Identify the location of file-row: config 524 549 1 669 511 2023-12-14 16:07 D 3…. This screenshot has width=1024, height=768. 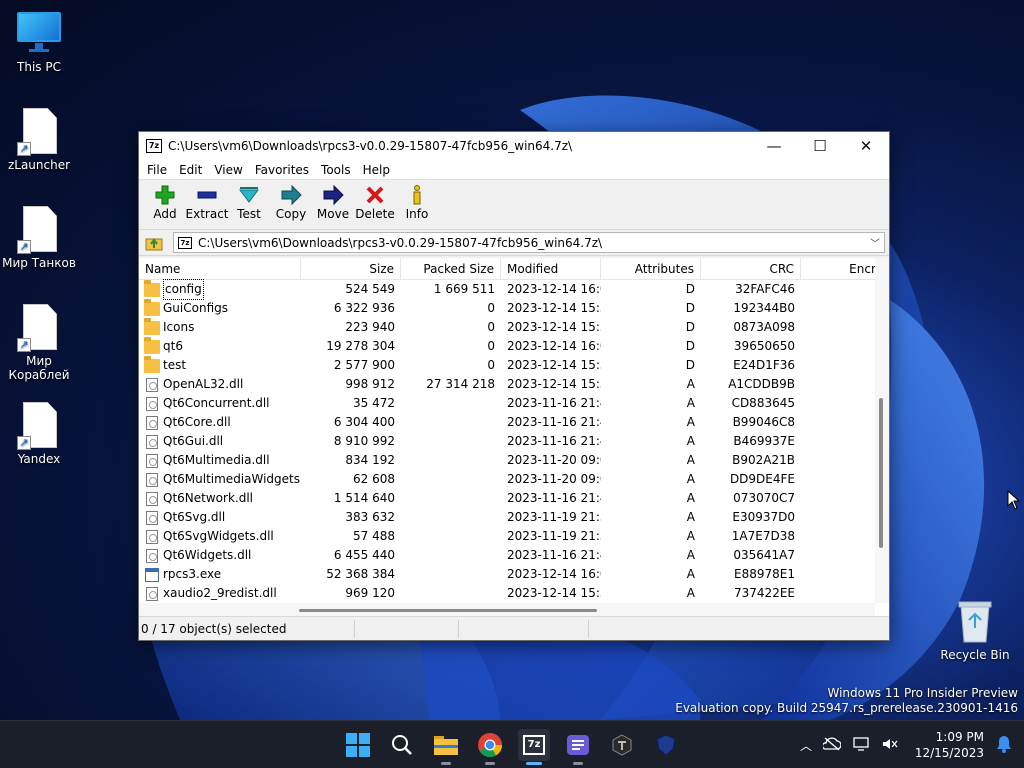
(514, 289).